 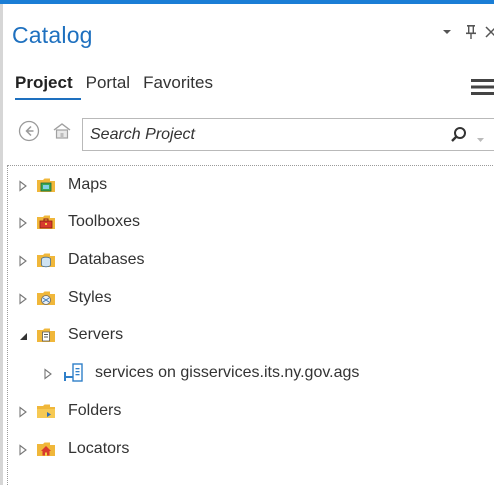 What do you see at coordinates (471, 32) in the screenshot?
I see `pin-icon` at bounding box center [471, 32].